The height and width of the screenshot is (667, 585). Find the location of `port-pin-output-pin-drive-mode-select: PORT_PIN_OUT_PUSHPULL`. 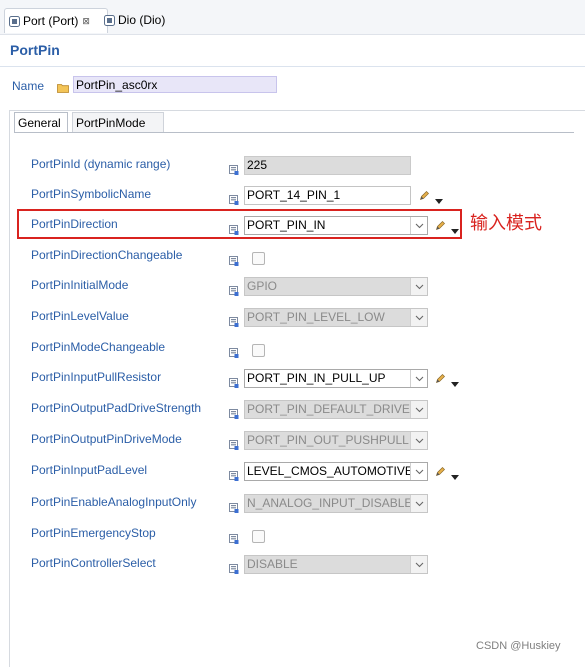

port-pin-output-pin-drive-mode-select: PORT_PIN_OUT_PUSHPULL is located at coordinates (336, 440).